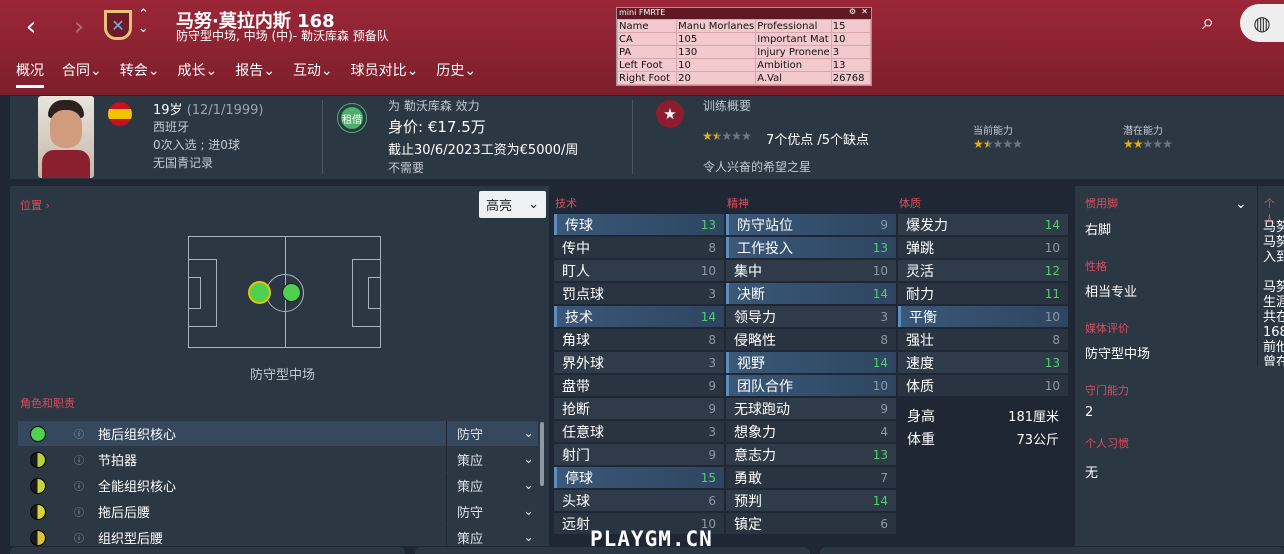 The width and height of the screenshot is (1284, 554). I want to click on attribute-name: 停球, so click(579, 478).